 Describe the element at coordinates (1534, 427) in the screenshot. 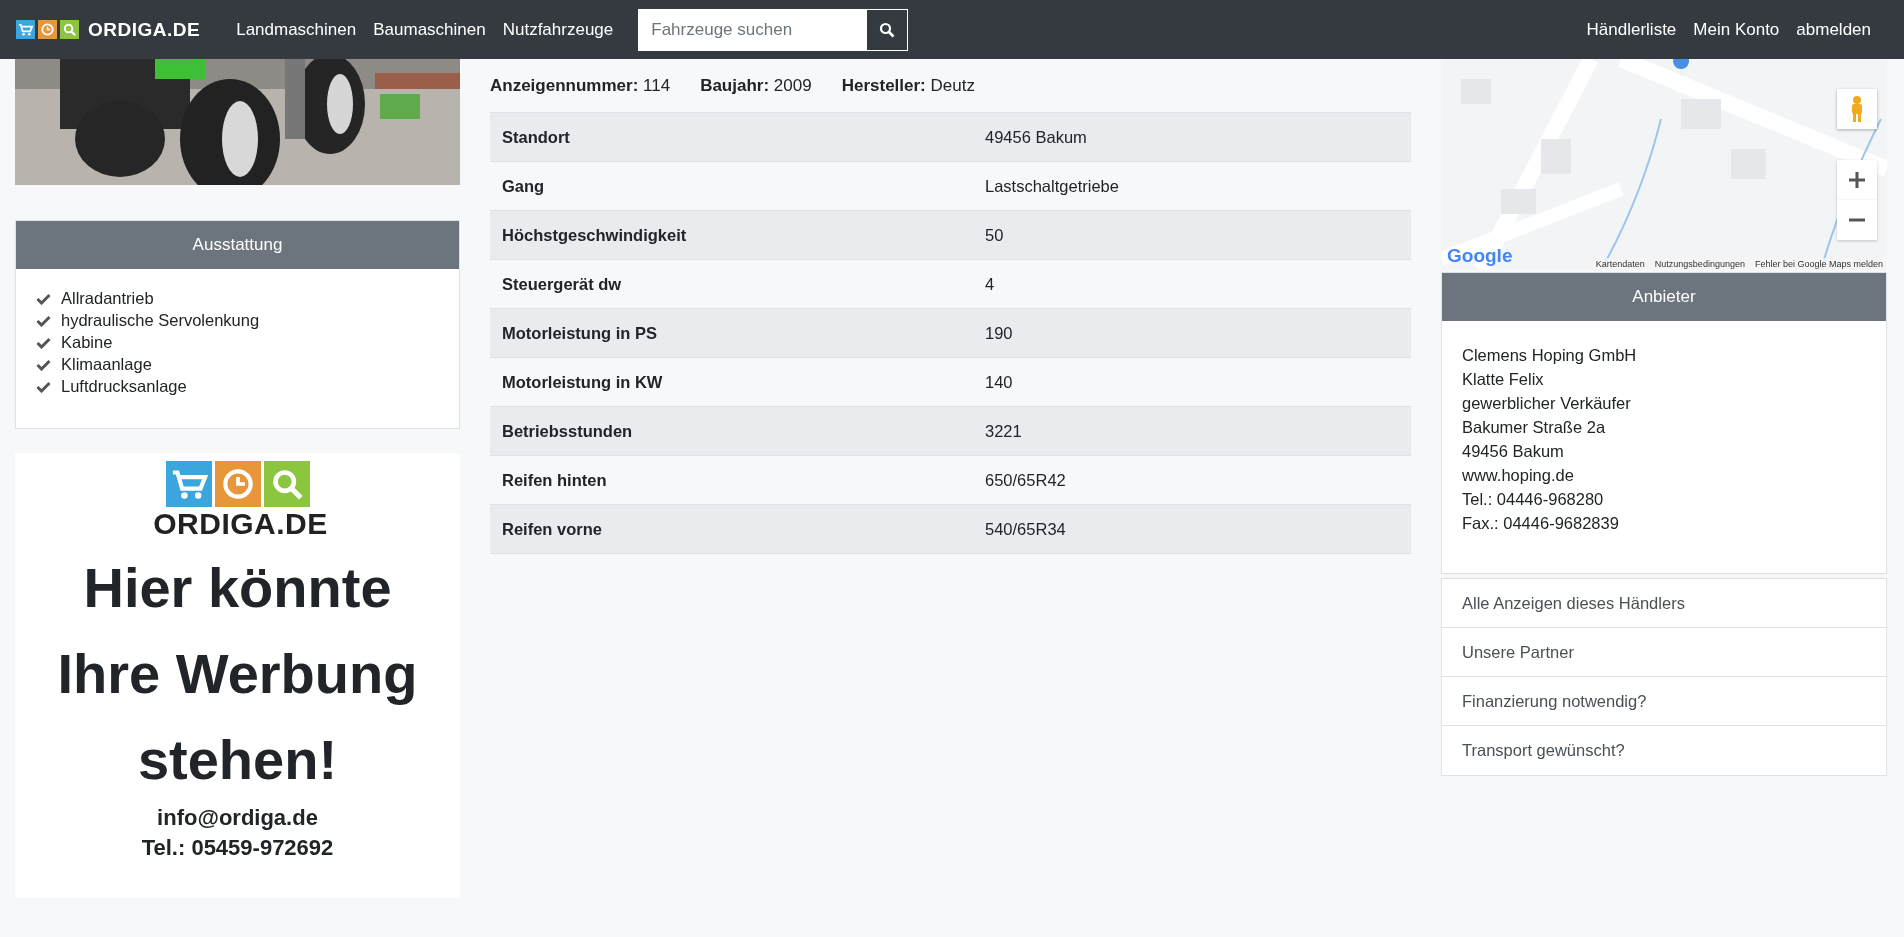

I see `dealer-info-line: Bakumer Straße 2a` at that location.